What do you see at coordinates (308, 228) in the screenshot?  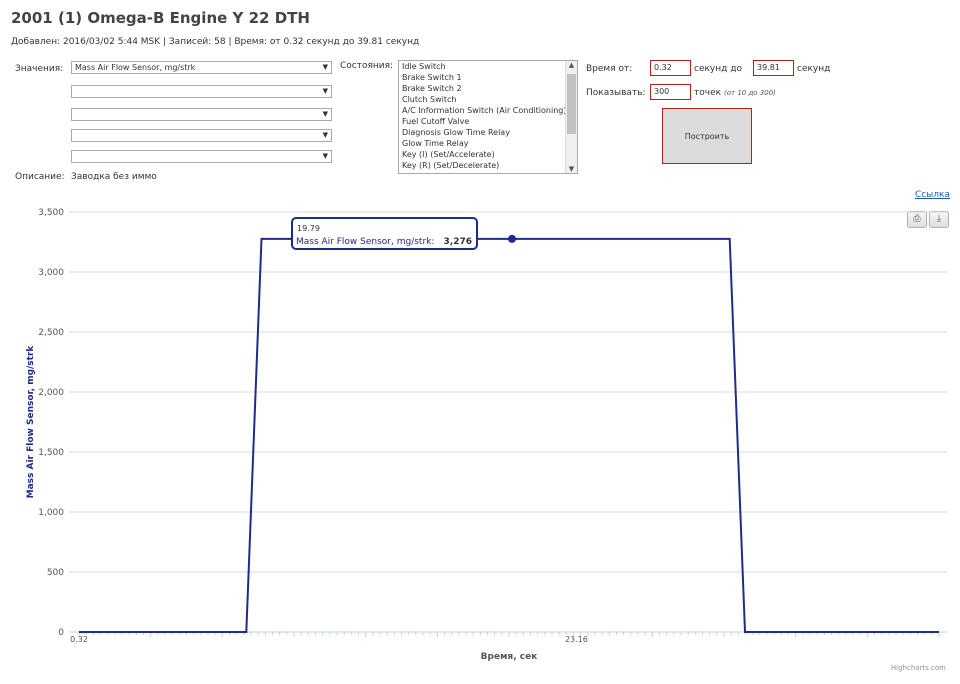 I see `tooltip-x: 19.79` at bounding box center [308, 228].